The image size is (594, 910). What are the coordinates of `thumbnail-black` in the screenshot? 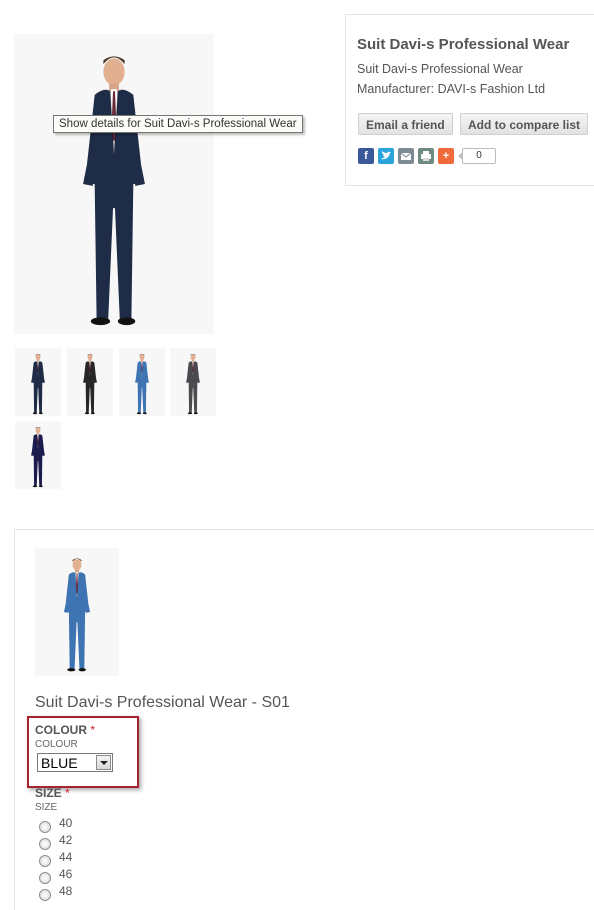 It's located at (90, 382).